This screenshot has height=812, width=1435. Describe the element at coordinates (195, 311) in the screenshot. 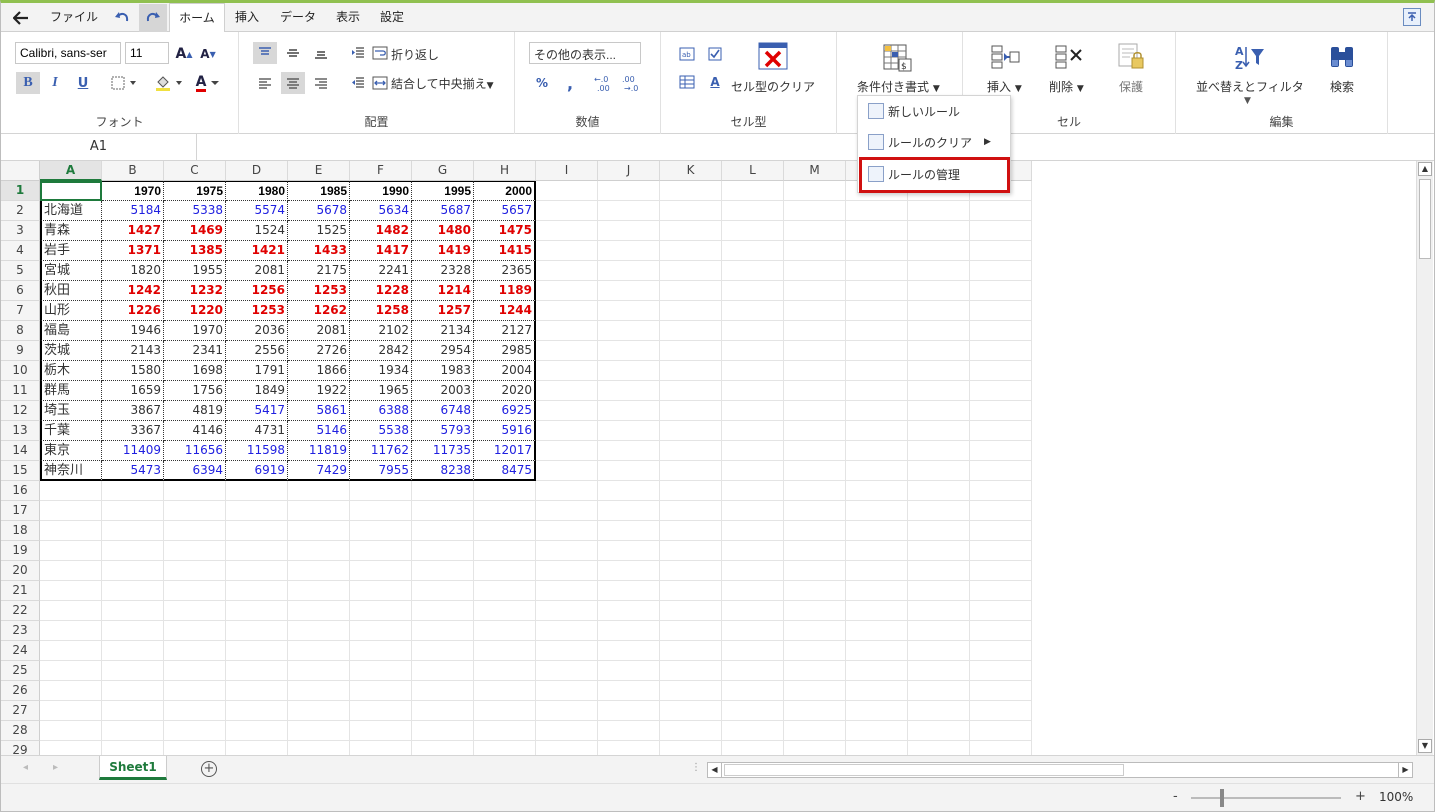

I see `value-cell: 1220` at that location.